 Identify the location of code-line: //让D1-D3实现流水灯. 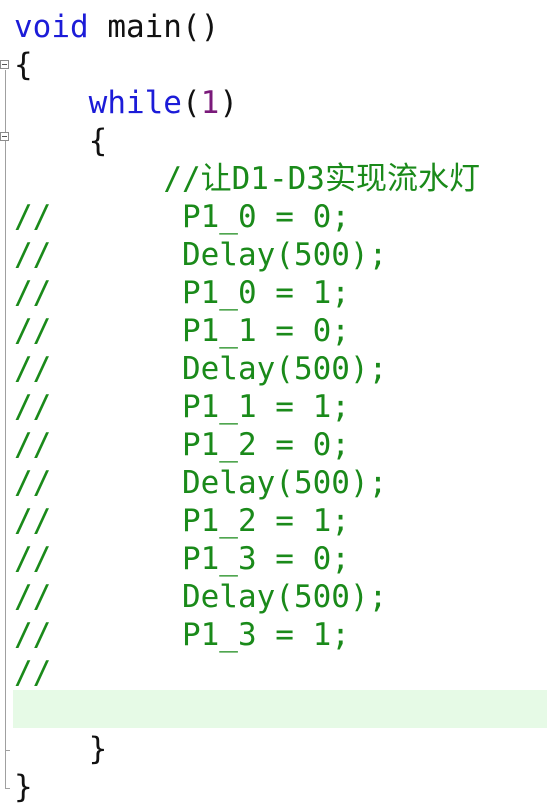
(247, 179).